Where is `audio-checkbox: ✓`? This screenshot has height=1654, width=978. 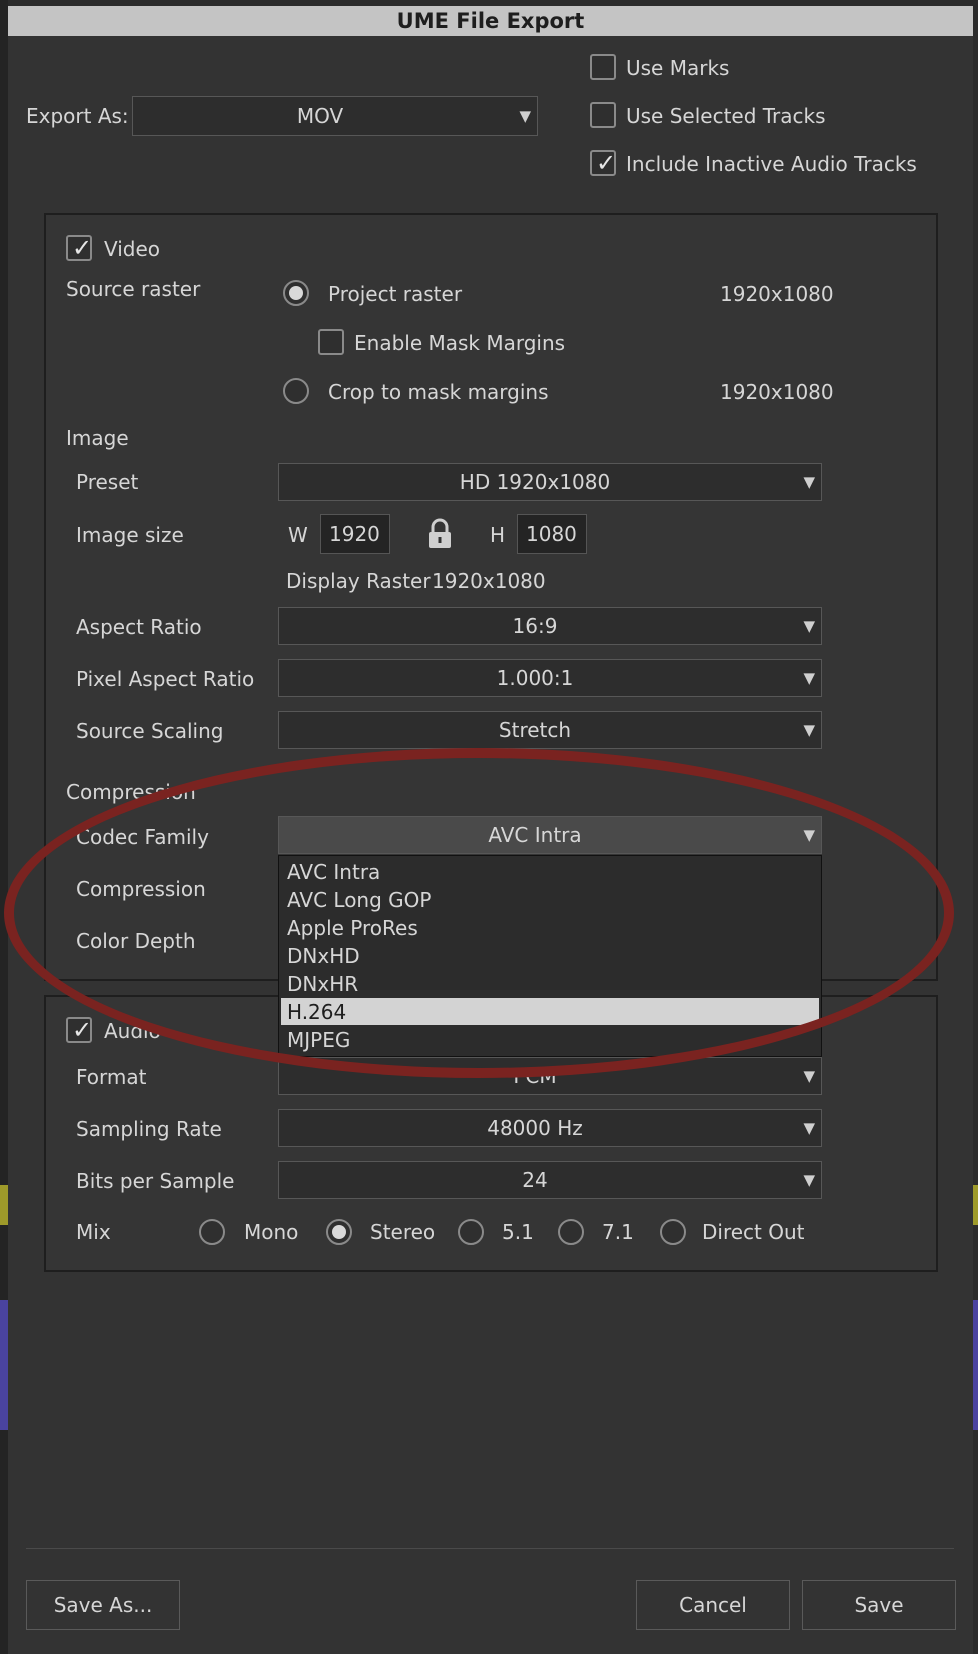
audio-checkbox: ✓ is located at coordinates (79, 1030).